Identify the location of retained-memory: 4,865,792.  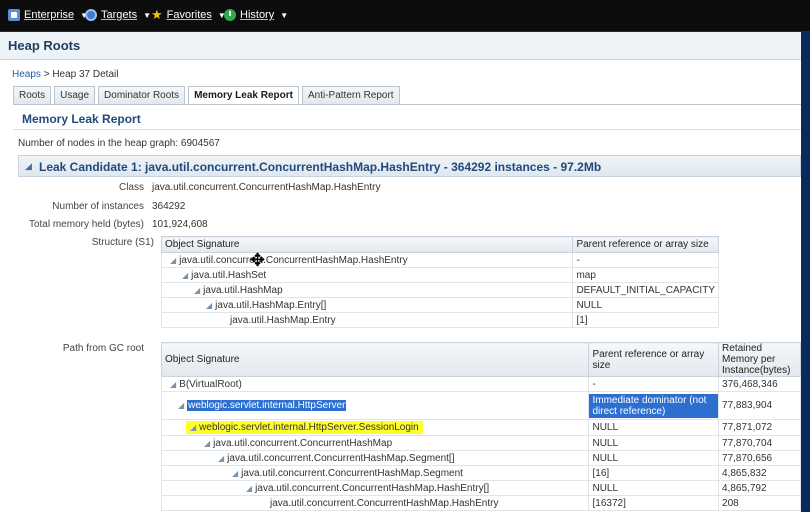
(759, 488).